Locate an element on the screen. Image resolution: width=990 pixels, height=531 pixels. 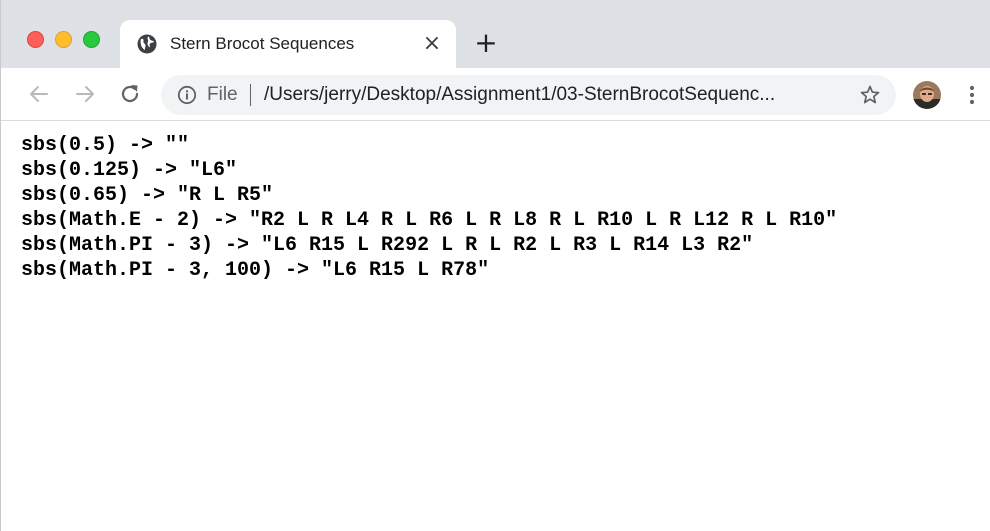
window-close-button is located at coordinates (35, 39).